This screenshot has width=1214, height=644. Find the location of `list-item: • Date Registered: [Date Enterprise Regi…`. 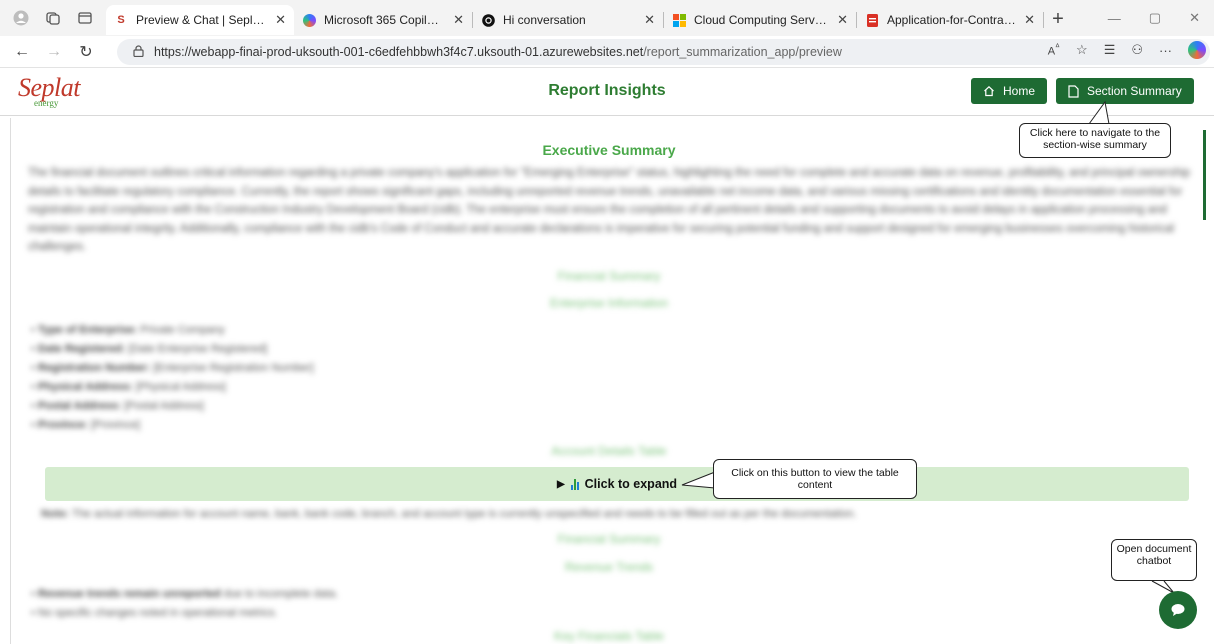

list-item: • Date Registered: [Date Enterprise Regi… is located at coordinates (149, 349).